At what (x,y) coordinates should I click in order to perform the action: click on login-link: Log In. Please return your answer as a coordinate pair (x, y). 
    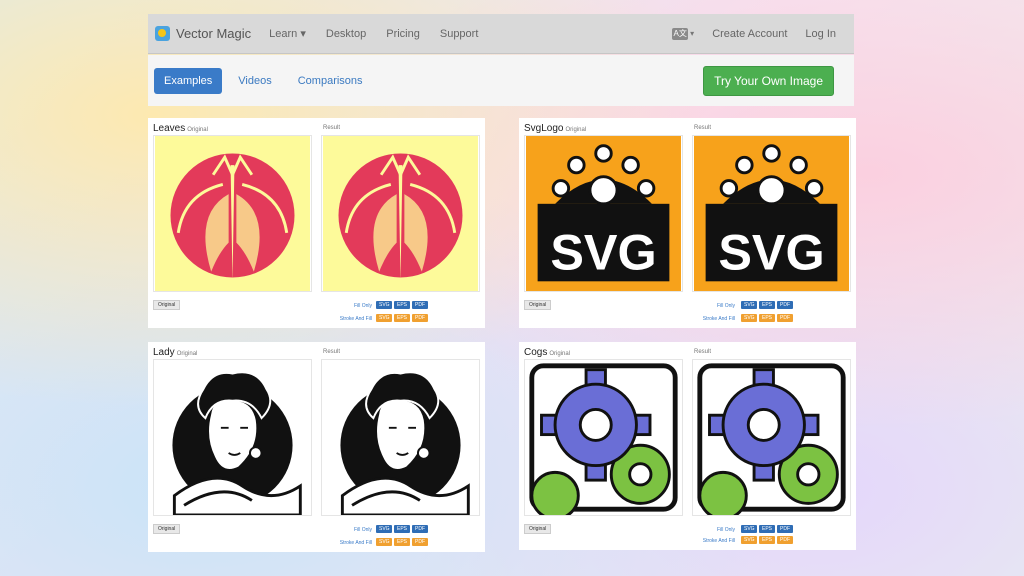
    Looking at the image, I should click on (820, 34).